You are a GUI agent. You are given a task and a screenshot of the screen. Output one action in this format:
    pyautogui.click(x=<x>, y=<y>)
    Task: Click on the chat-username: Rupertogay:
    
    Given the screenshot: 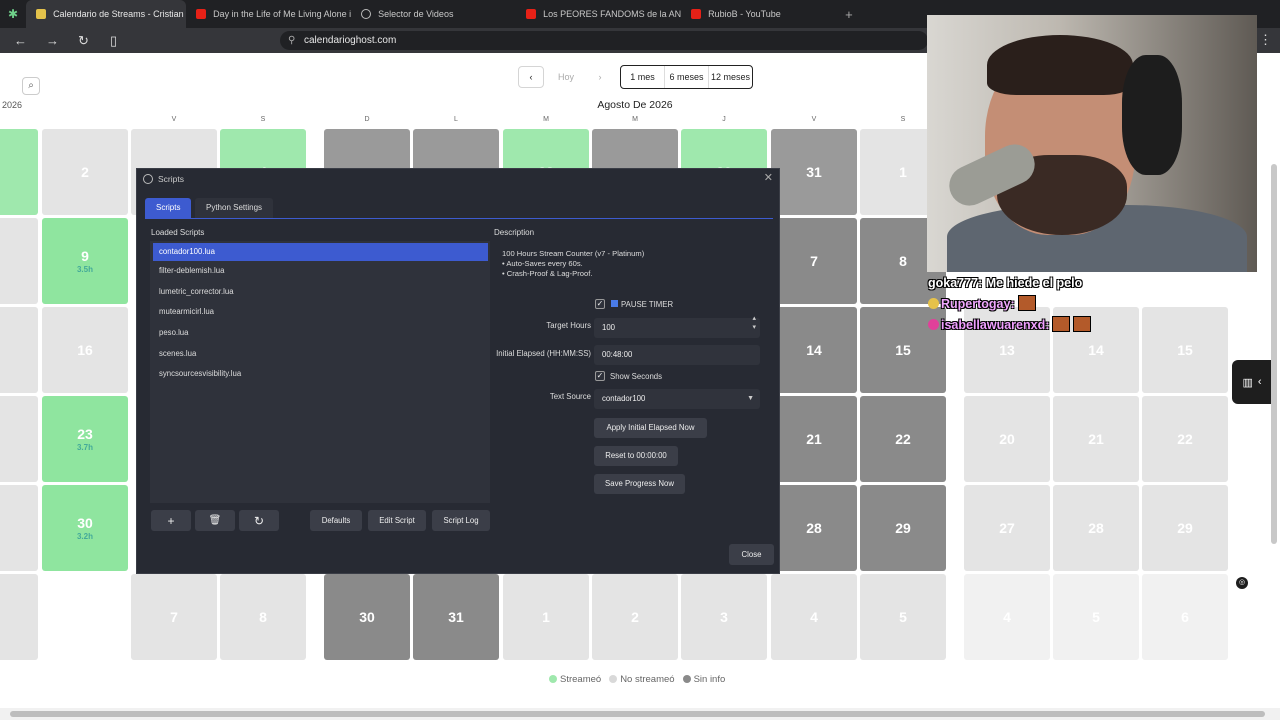 What is the action you would take?
    pyautogui.click(x=978, y=304)
    